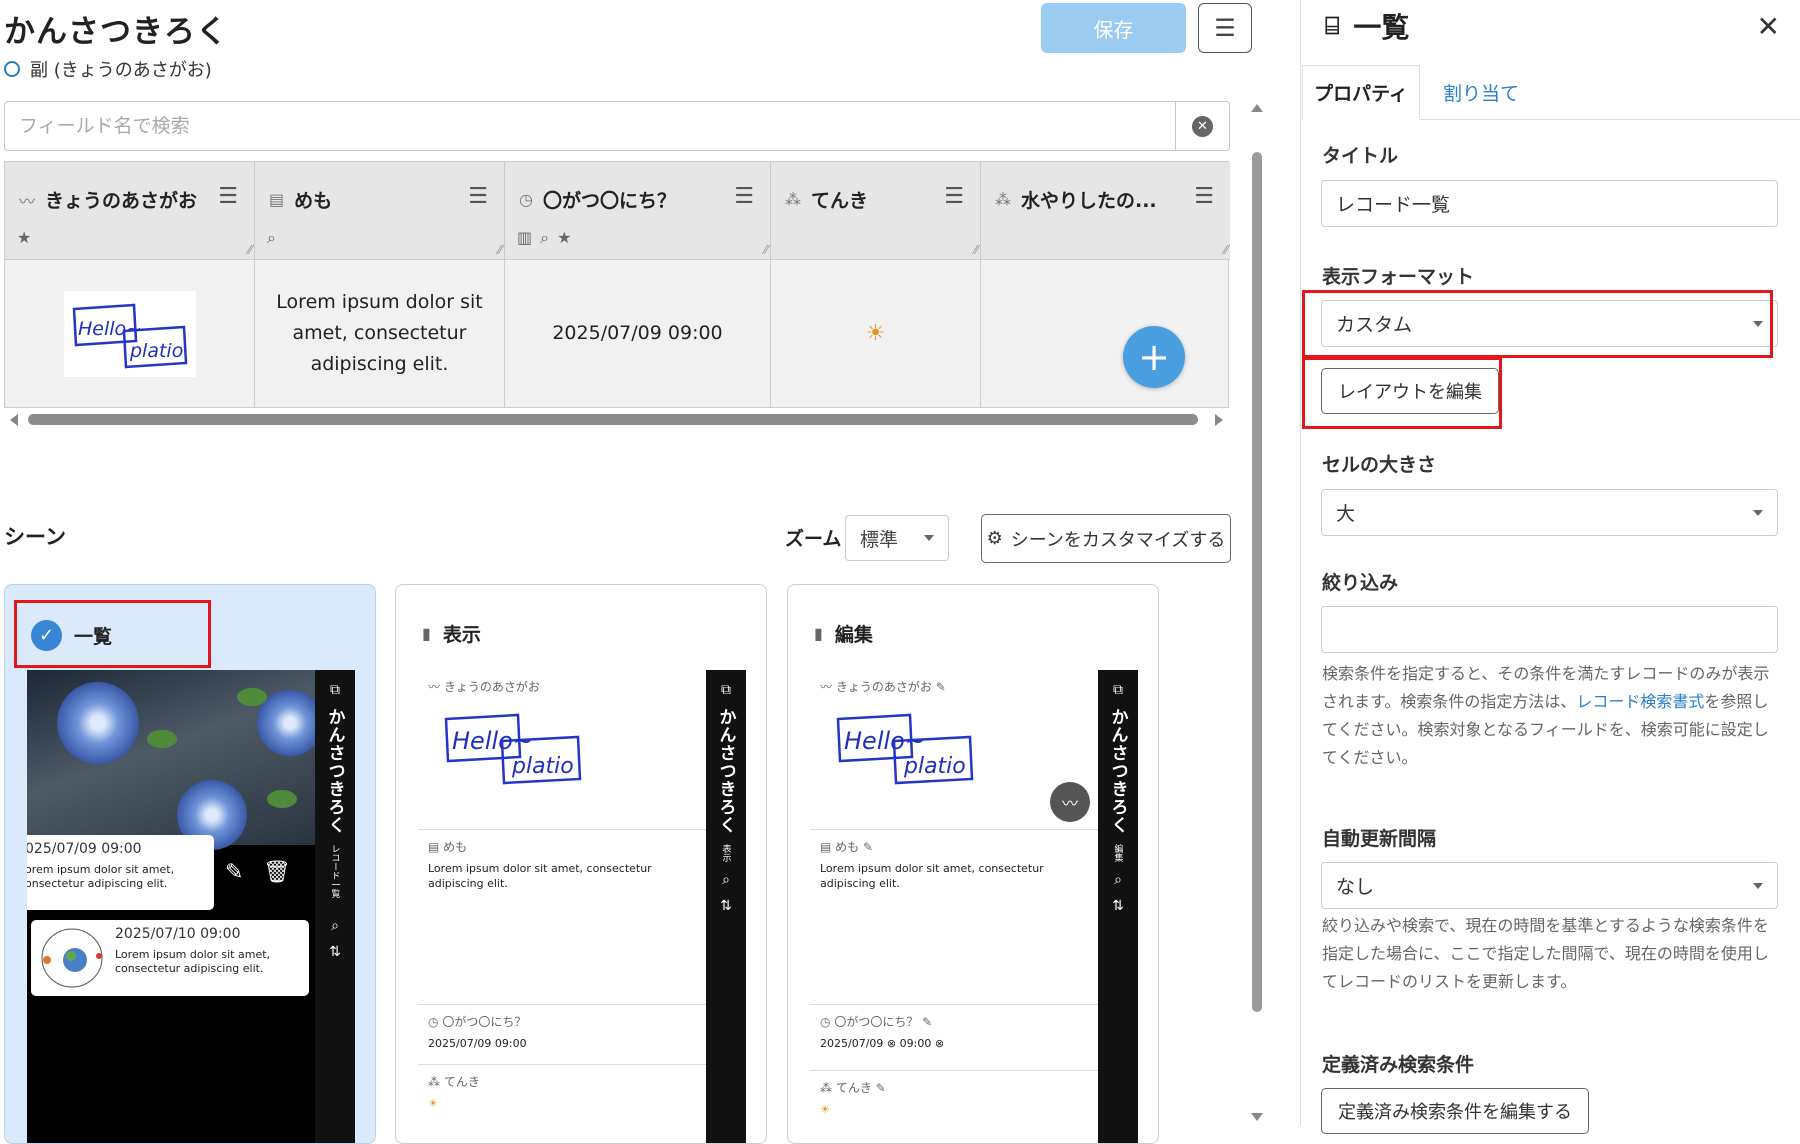  What do you see at coordinates (1640, 701) in the screenshot?
I see `search-syntax-link: レコード検索書式` at bounding box center [1640, 701].